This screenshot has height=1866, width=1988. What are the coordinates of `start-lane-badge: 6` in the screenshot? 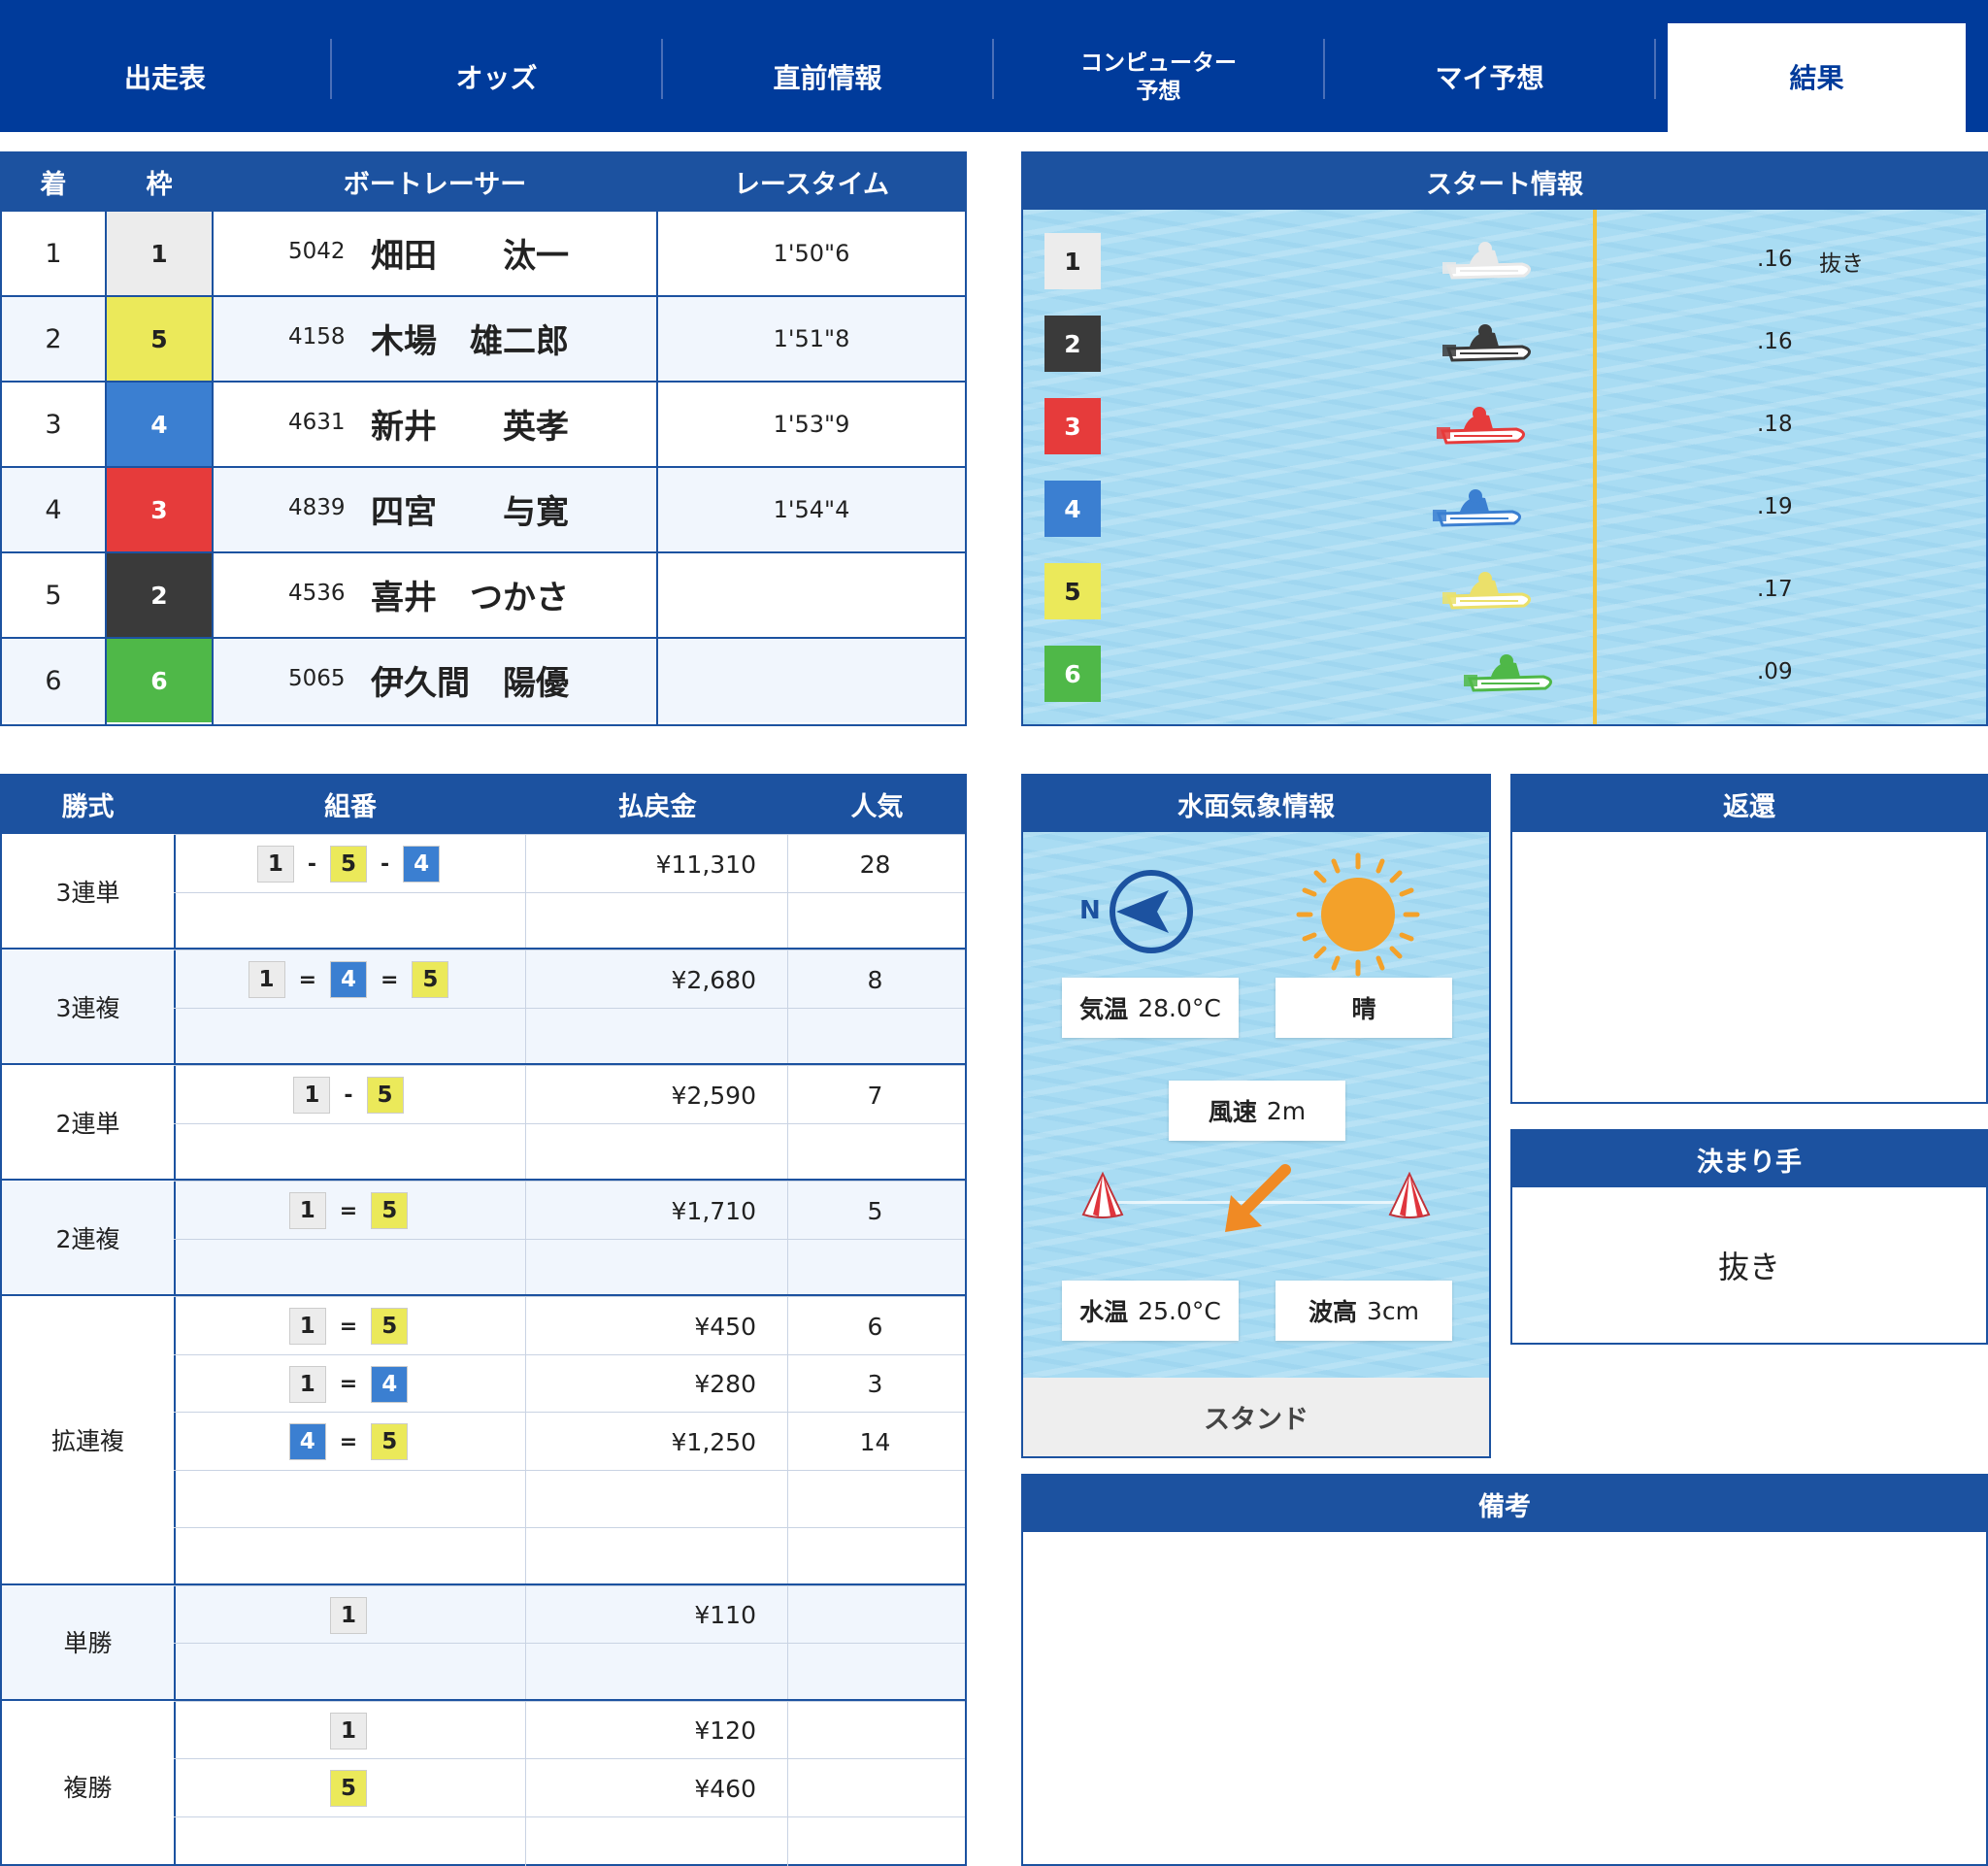 It's located at (1072, 674).